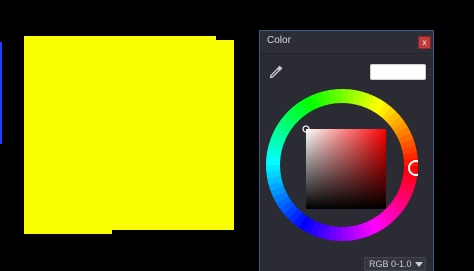 The width and height of the screenshot is (474, 271). I want to click on value-gradient-overlay, so click(346, 169).